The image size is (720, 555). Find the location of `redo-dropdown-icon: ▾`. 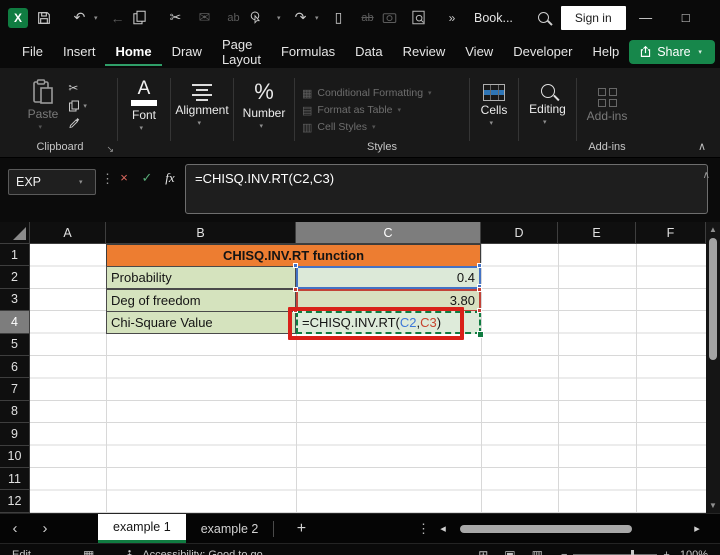

redo-dropdown-icon: ▾ is located at coordinates (319, 18).